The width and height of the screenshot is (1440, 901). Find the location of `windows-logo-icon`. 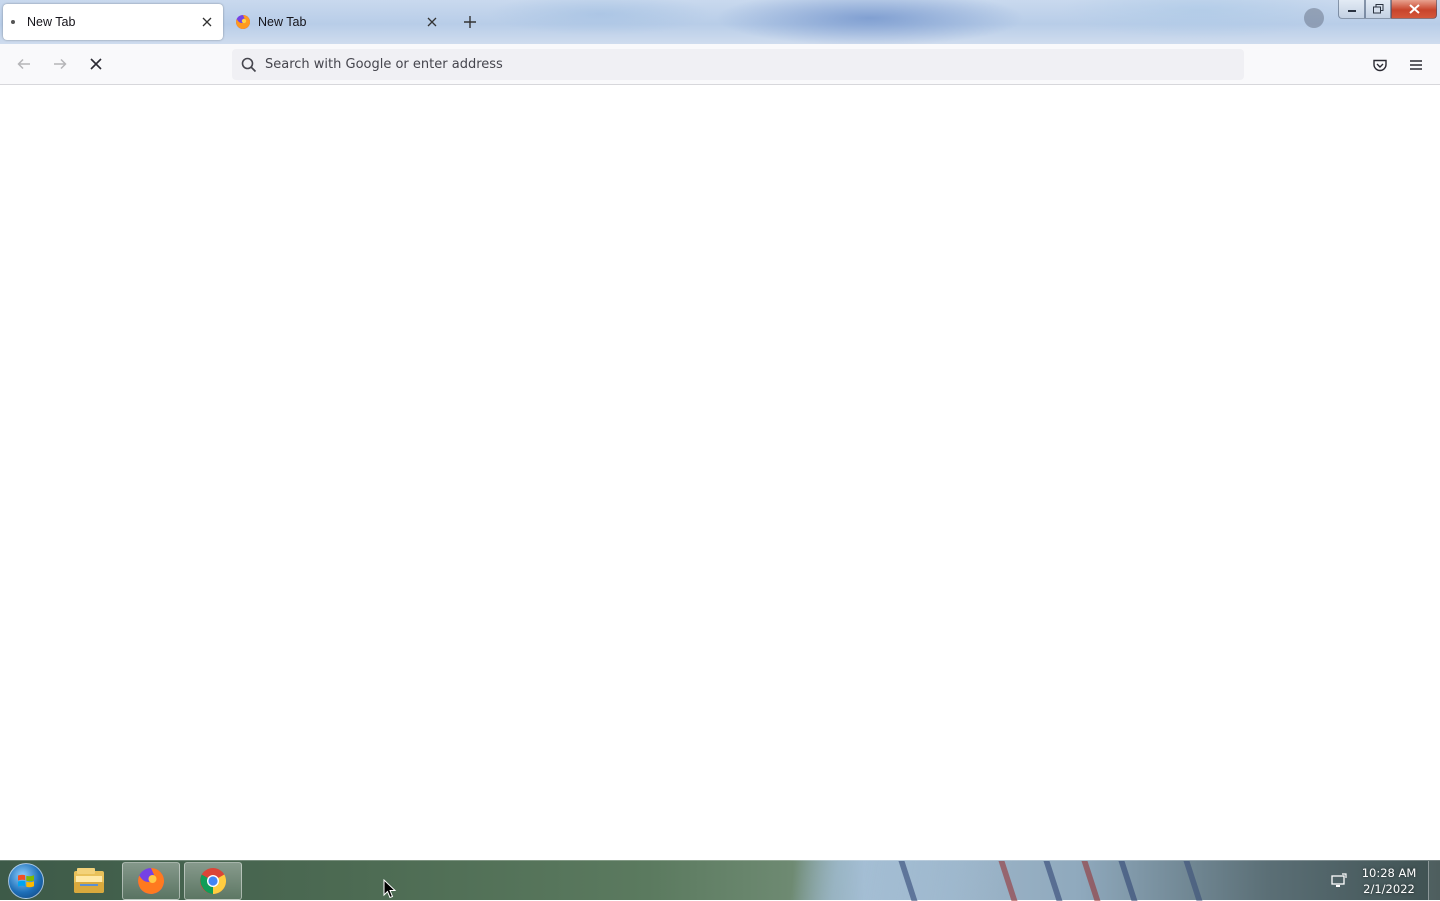

windows-logo-icon is located at coordinates (26, 881).